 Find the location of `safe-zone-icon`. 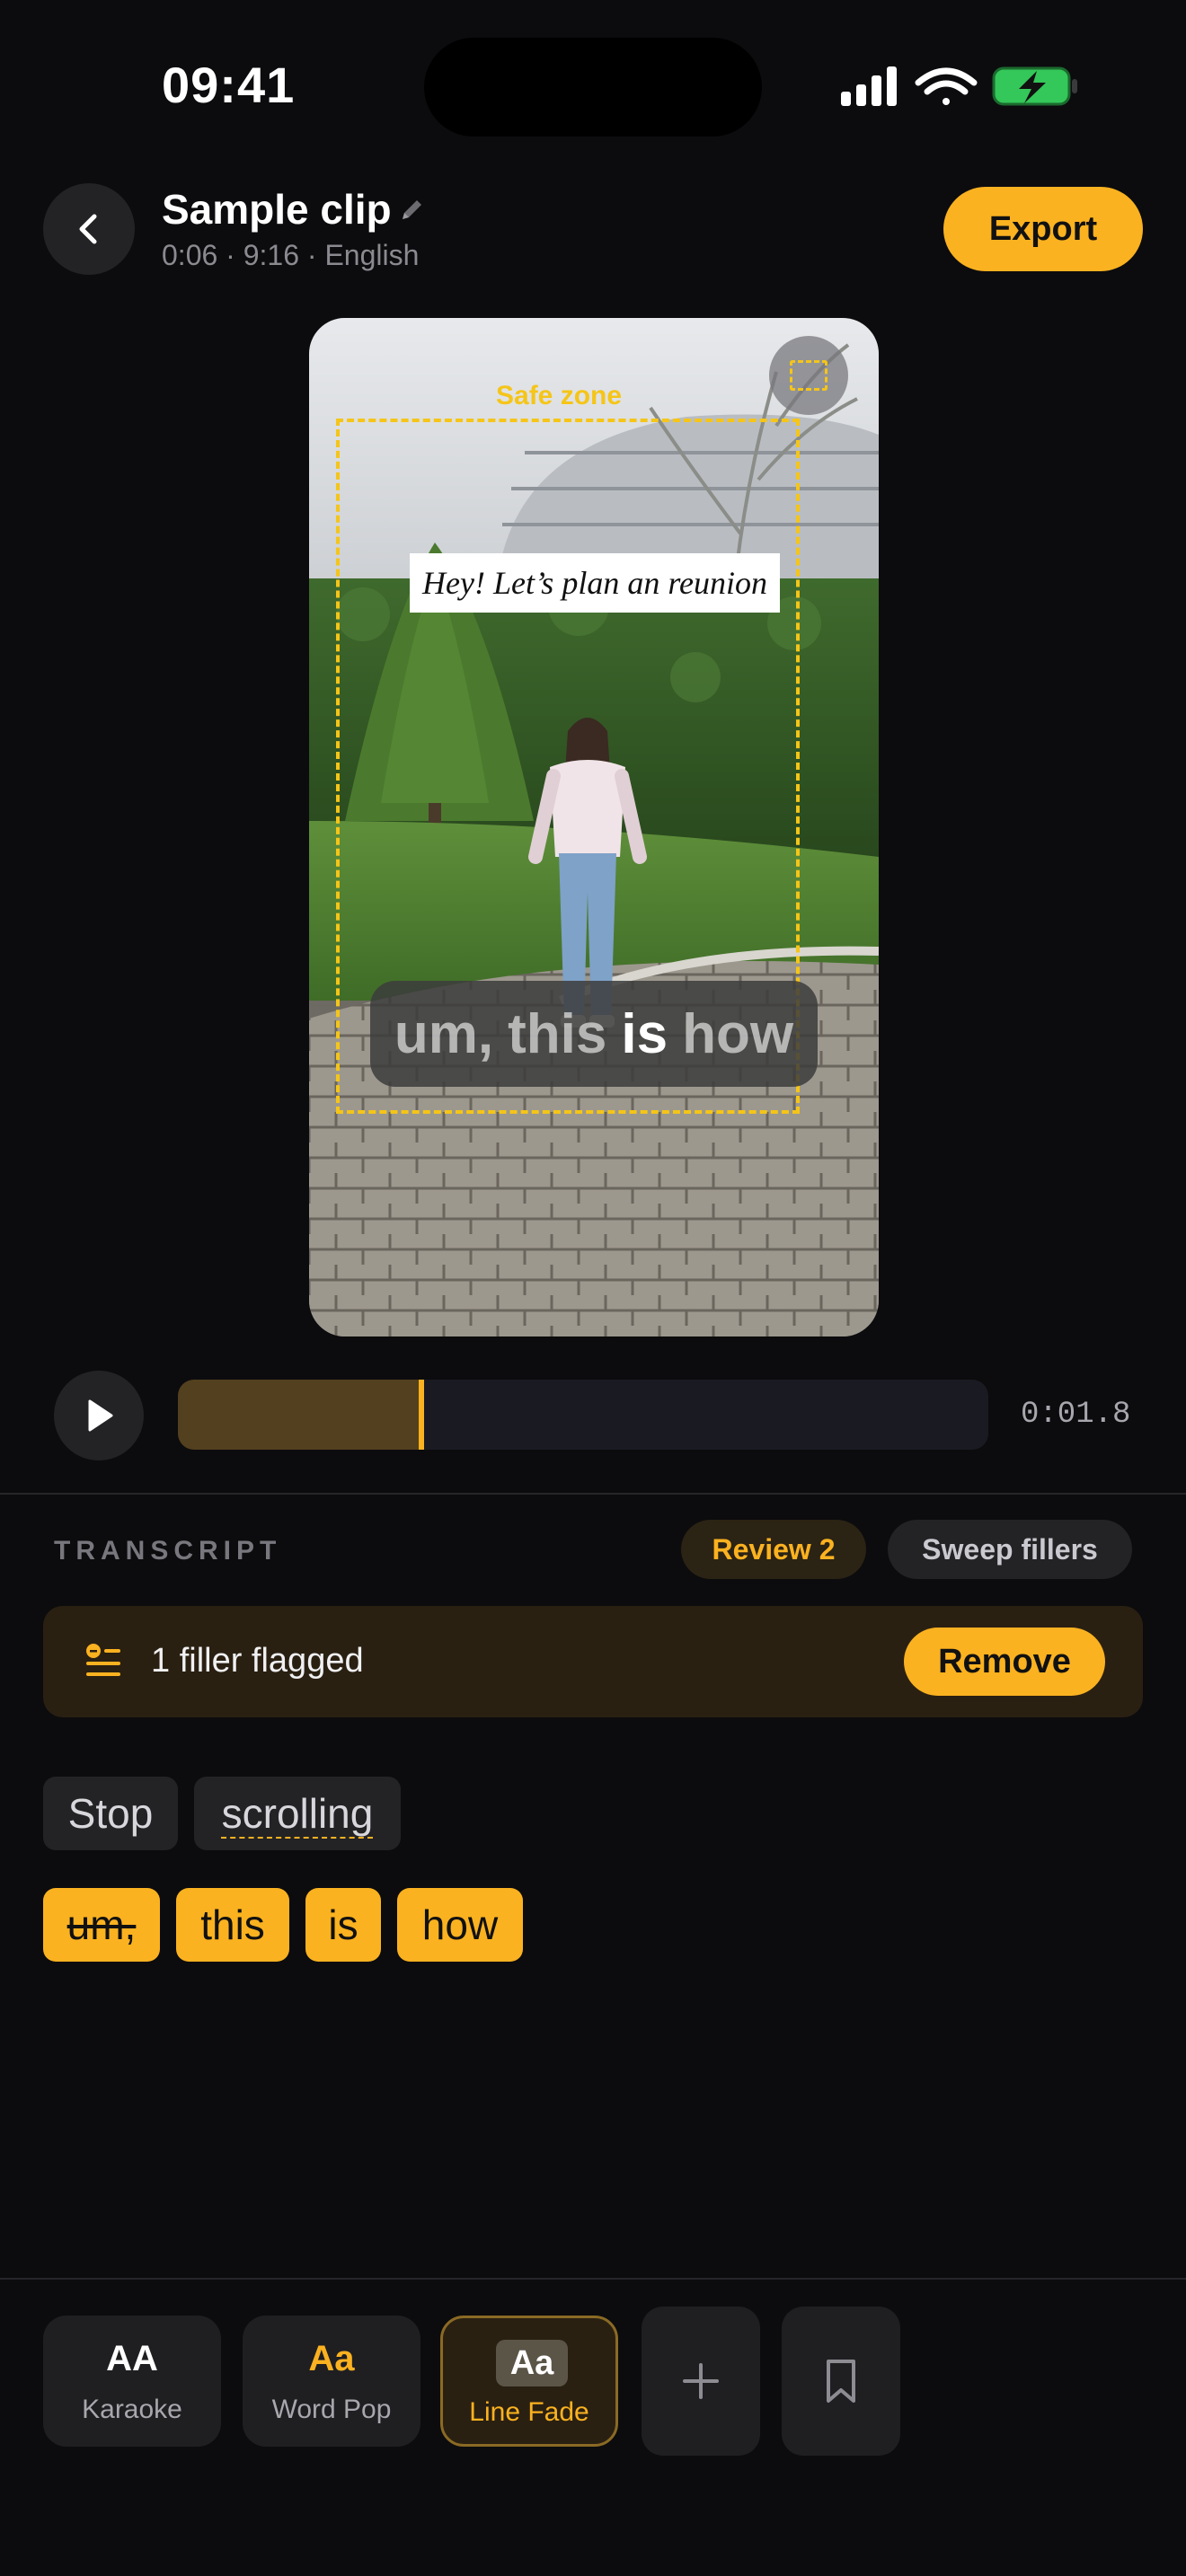

safe-zone-icon is located at coordinates (809, 375).